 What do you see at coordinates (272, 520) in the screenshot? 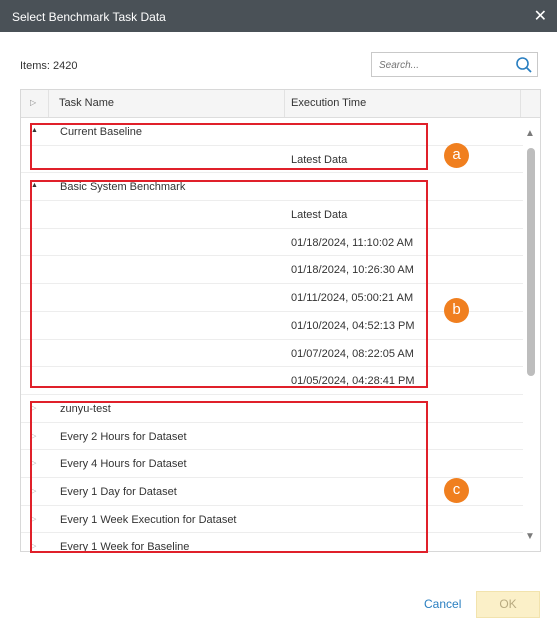
I see `table-row: ▷ Every 1 Week Execution for Dataset` at bounding box center [272, 520].